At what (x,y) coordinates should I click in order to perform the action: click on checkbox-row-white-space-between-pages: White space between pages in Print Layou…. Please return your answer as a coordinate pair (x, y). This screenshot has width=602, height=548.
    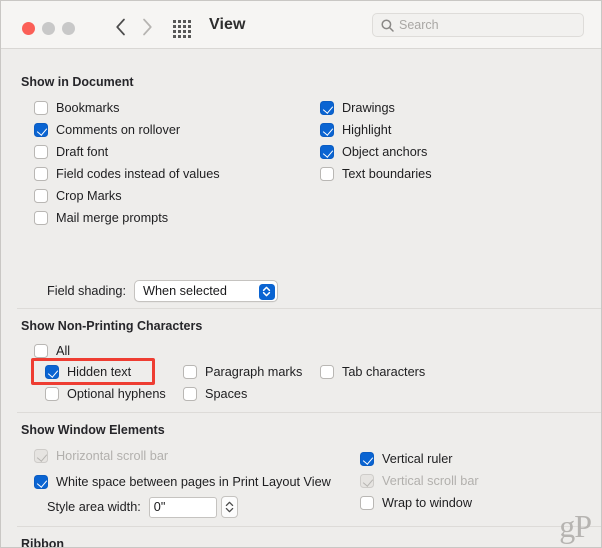
    Looking at the image, I should click on (182, 482).